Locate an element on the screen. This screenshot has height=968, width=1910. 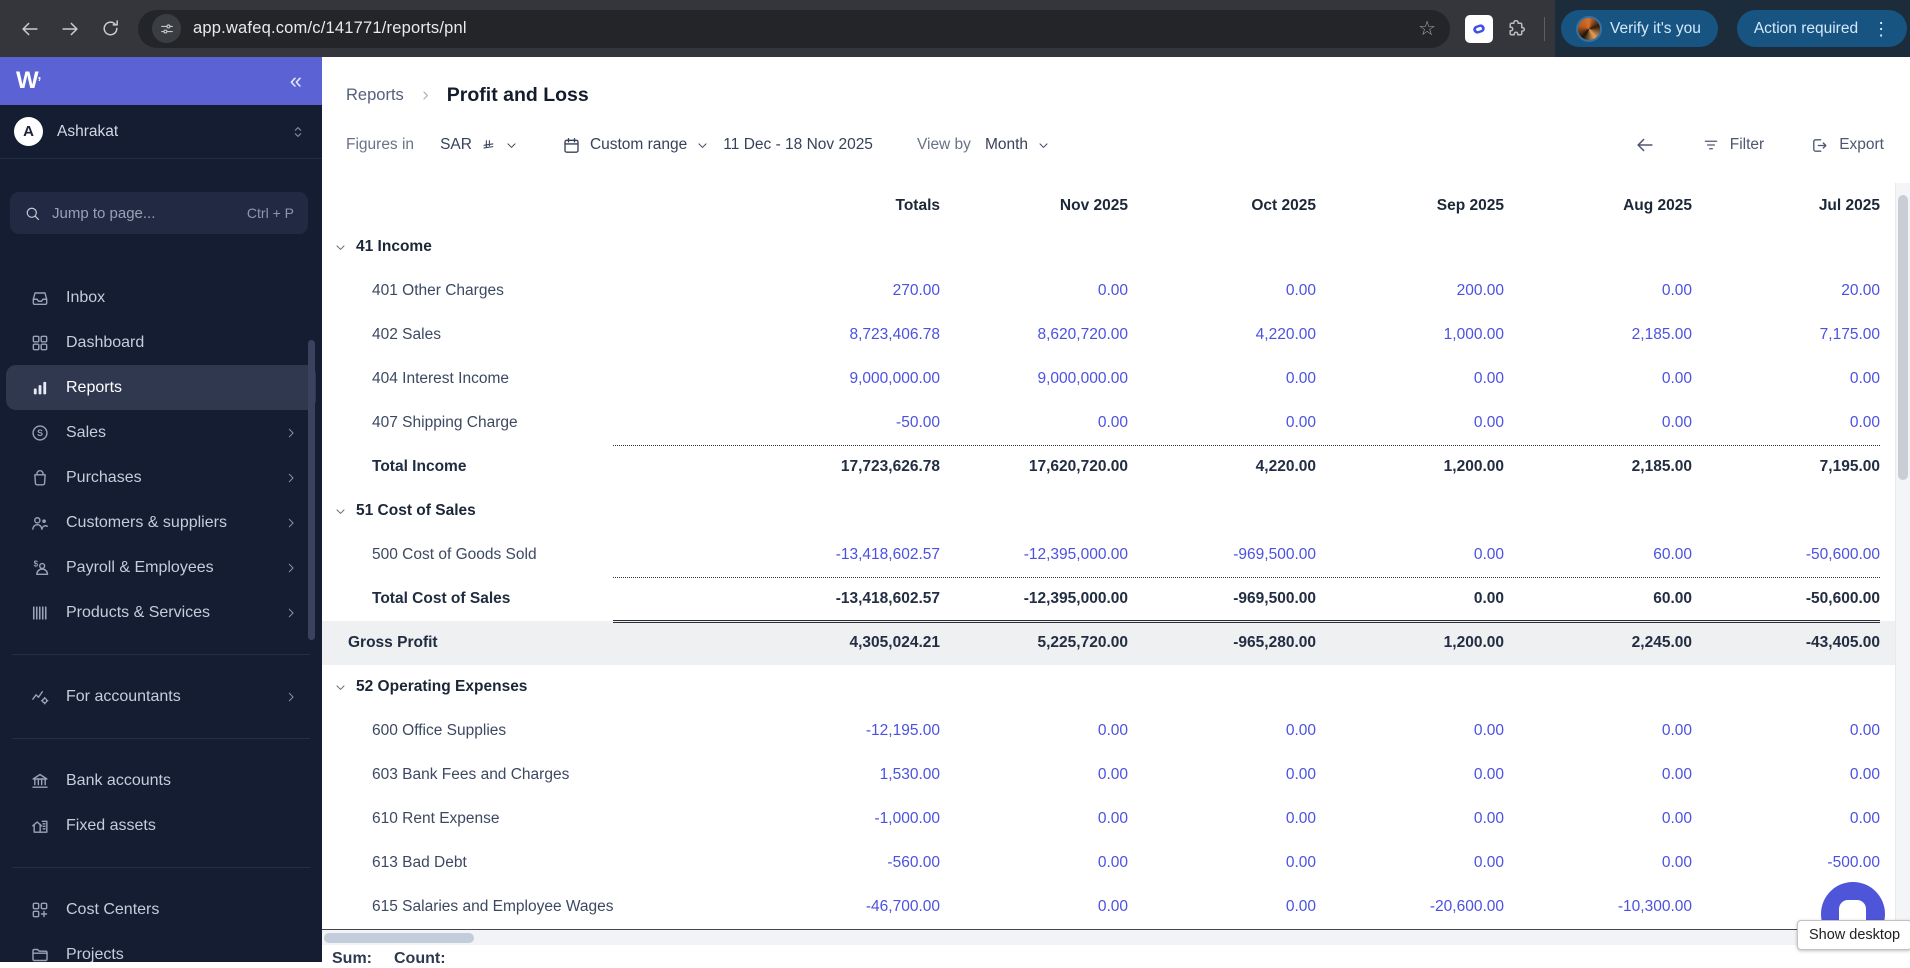
value-cell: 1,200.00 is located at coordinates (1473, 466).